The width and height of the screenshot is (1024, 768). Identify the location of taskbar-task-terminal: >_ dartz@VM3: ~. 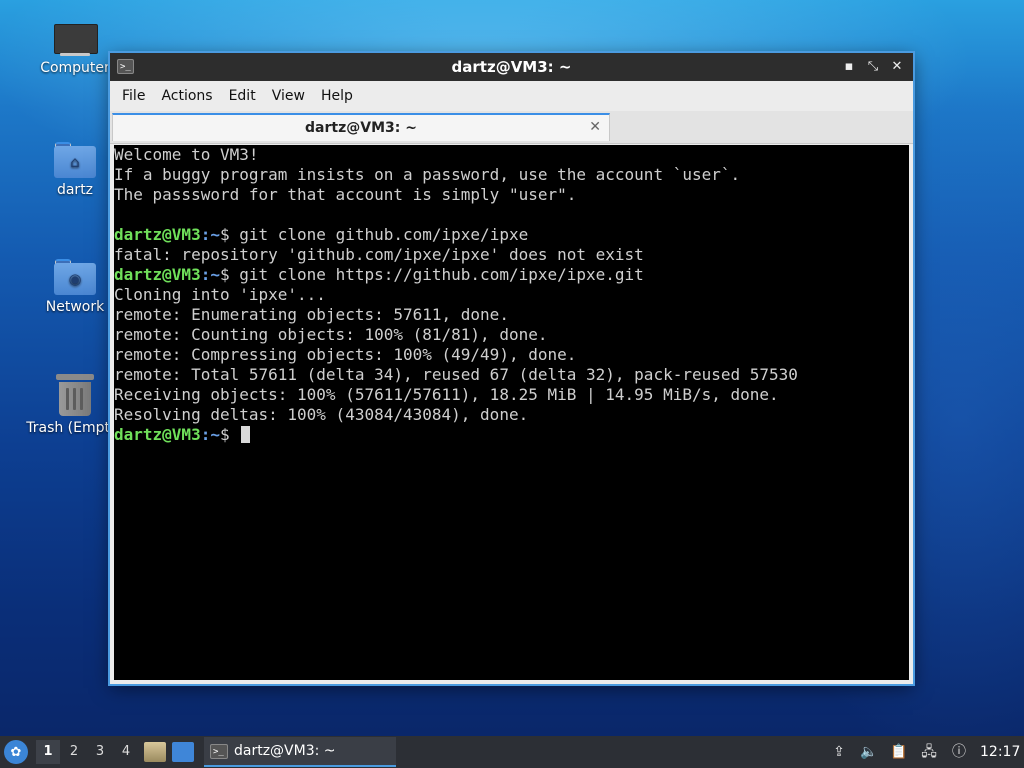
(300, 752).